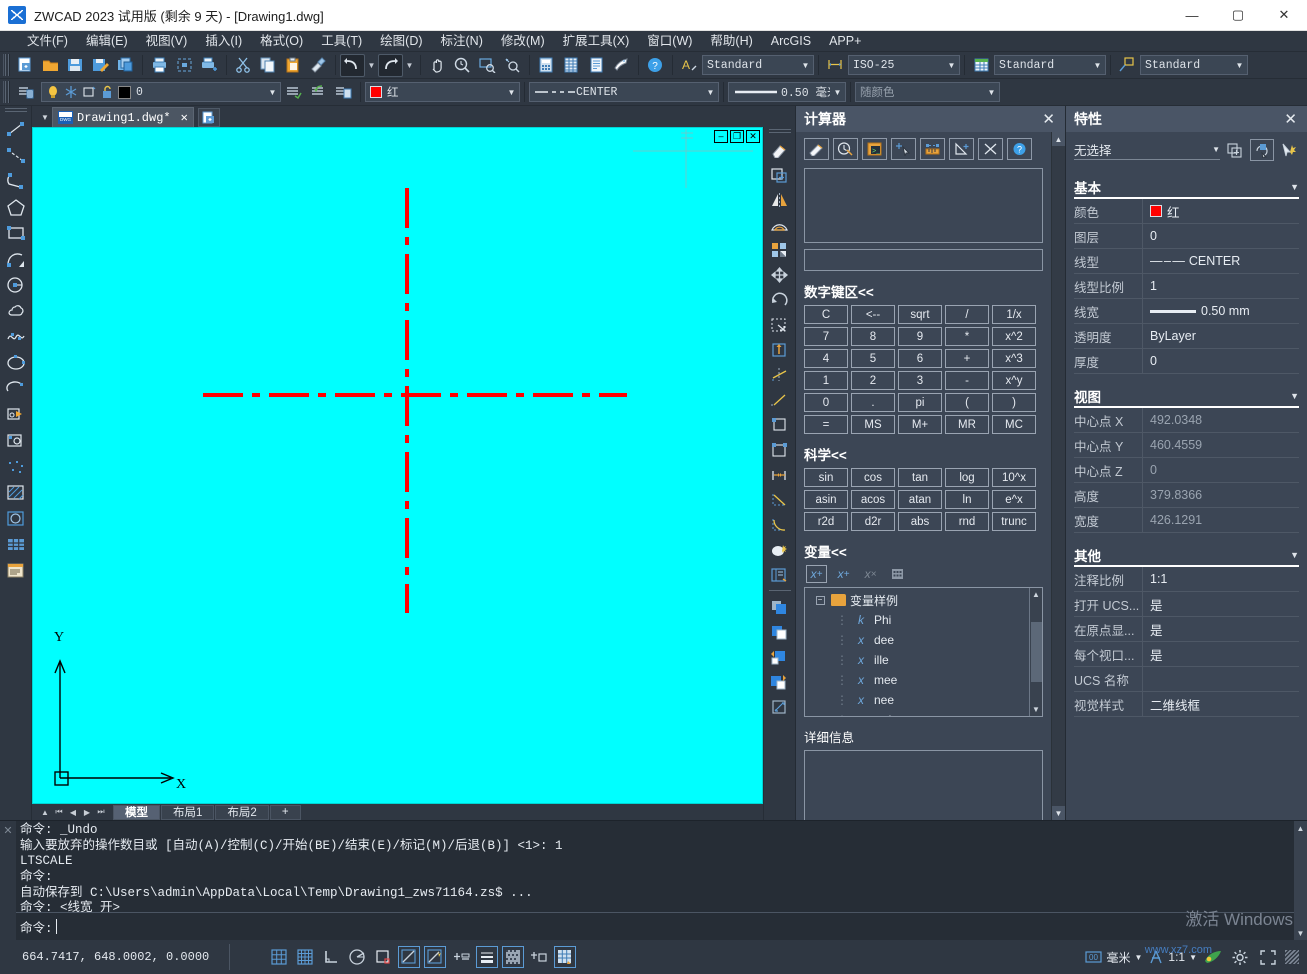 The height and width of the screenshot is (974, 1307). What do you see at coordinates (25, 65) in the screenshot?
I see `new-icon` at bounding box center [25, 65].